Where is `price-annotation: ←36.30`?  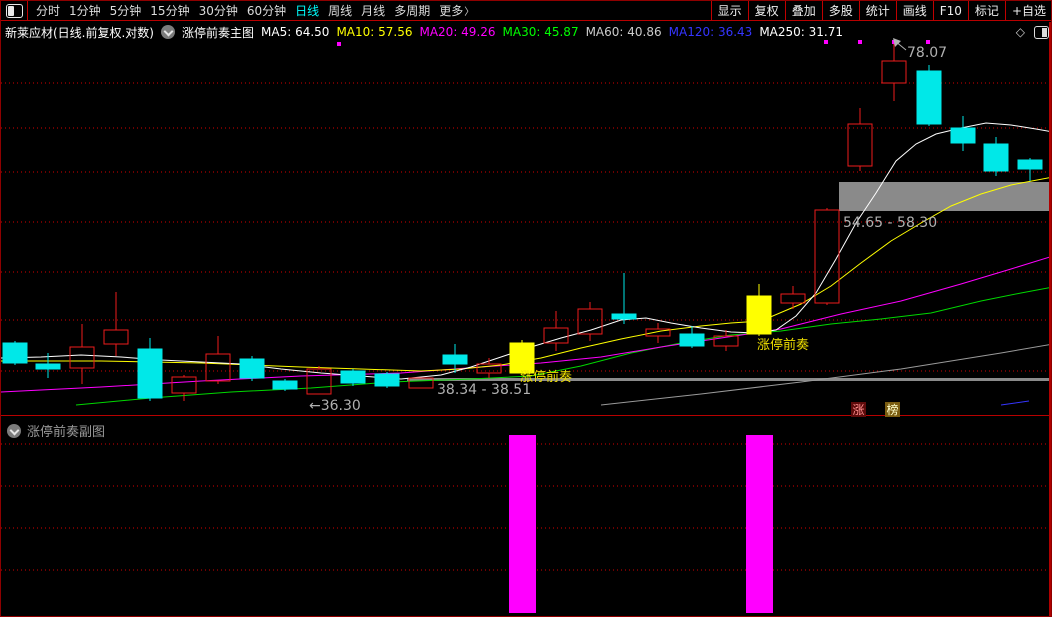 price-annotation: ←36.30 is located at coordinates (335, 406).